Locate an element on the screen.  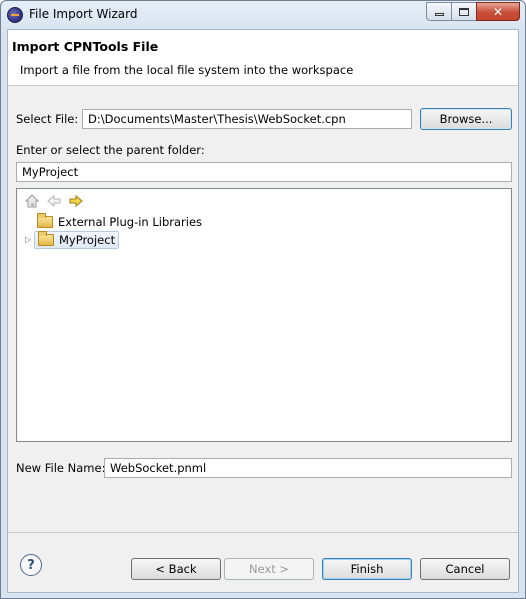
back-arrow-icon is located at coordinates (54, 201).